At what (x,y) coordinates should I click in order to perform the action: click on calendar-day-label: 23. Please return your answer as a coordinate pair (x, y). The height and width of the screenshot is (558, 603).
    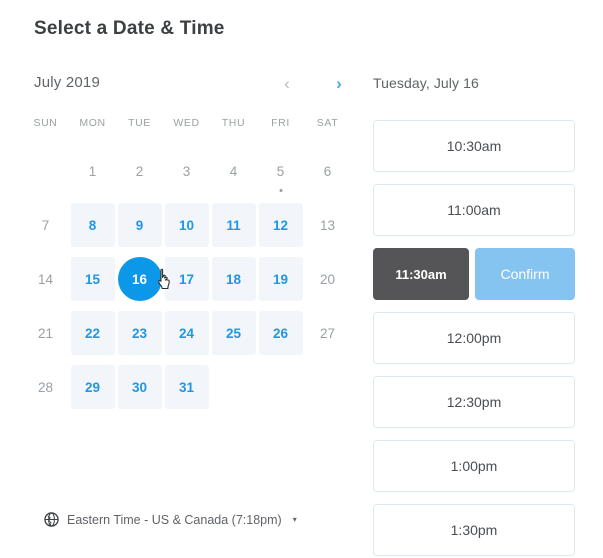
    Looking at the image, I should click on (139, 333).